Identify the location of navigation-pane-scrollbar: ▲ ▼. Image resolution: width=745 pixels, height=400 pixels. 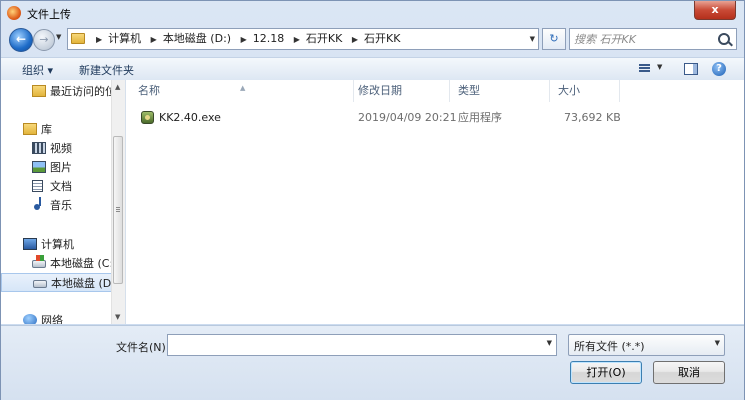
(118, 202).